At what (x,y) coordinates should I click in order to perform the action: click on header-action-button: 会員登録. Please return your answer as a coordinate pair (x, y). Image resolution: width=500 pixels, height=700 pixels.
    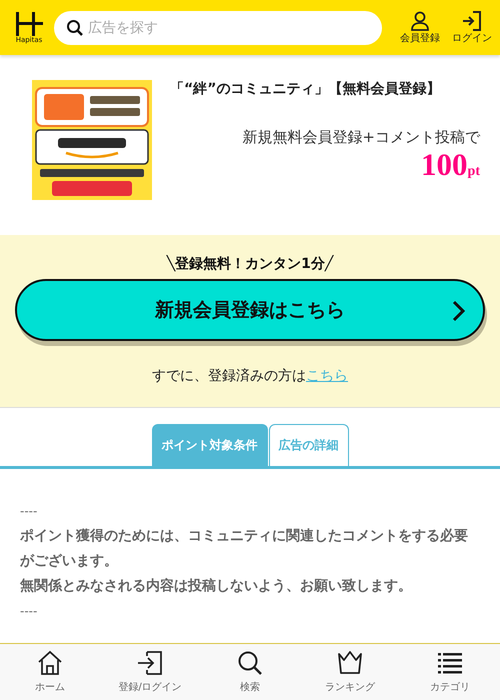
    Looking at the image, I should click on (420, 27).